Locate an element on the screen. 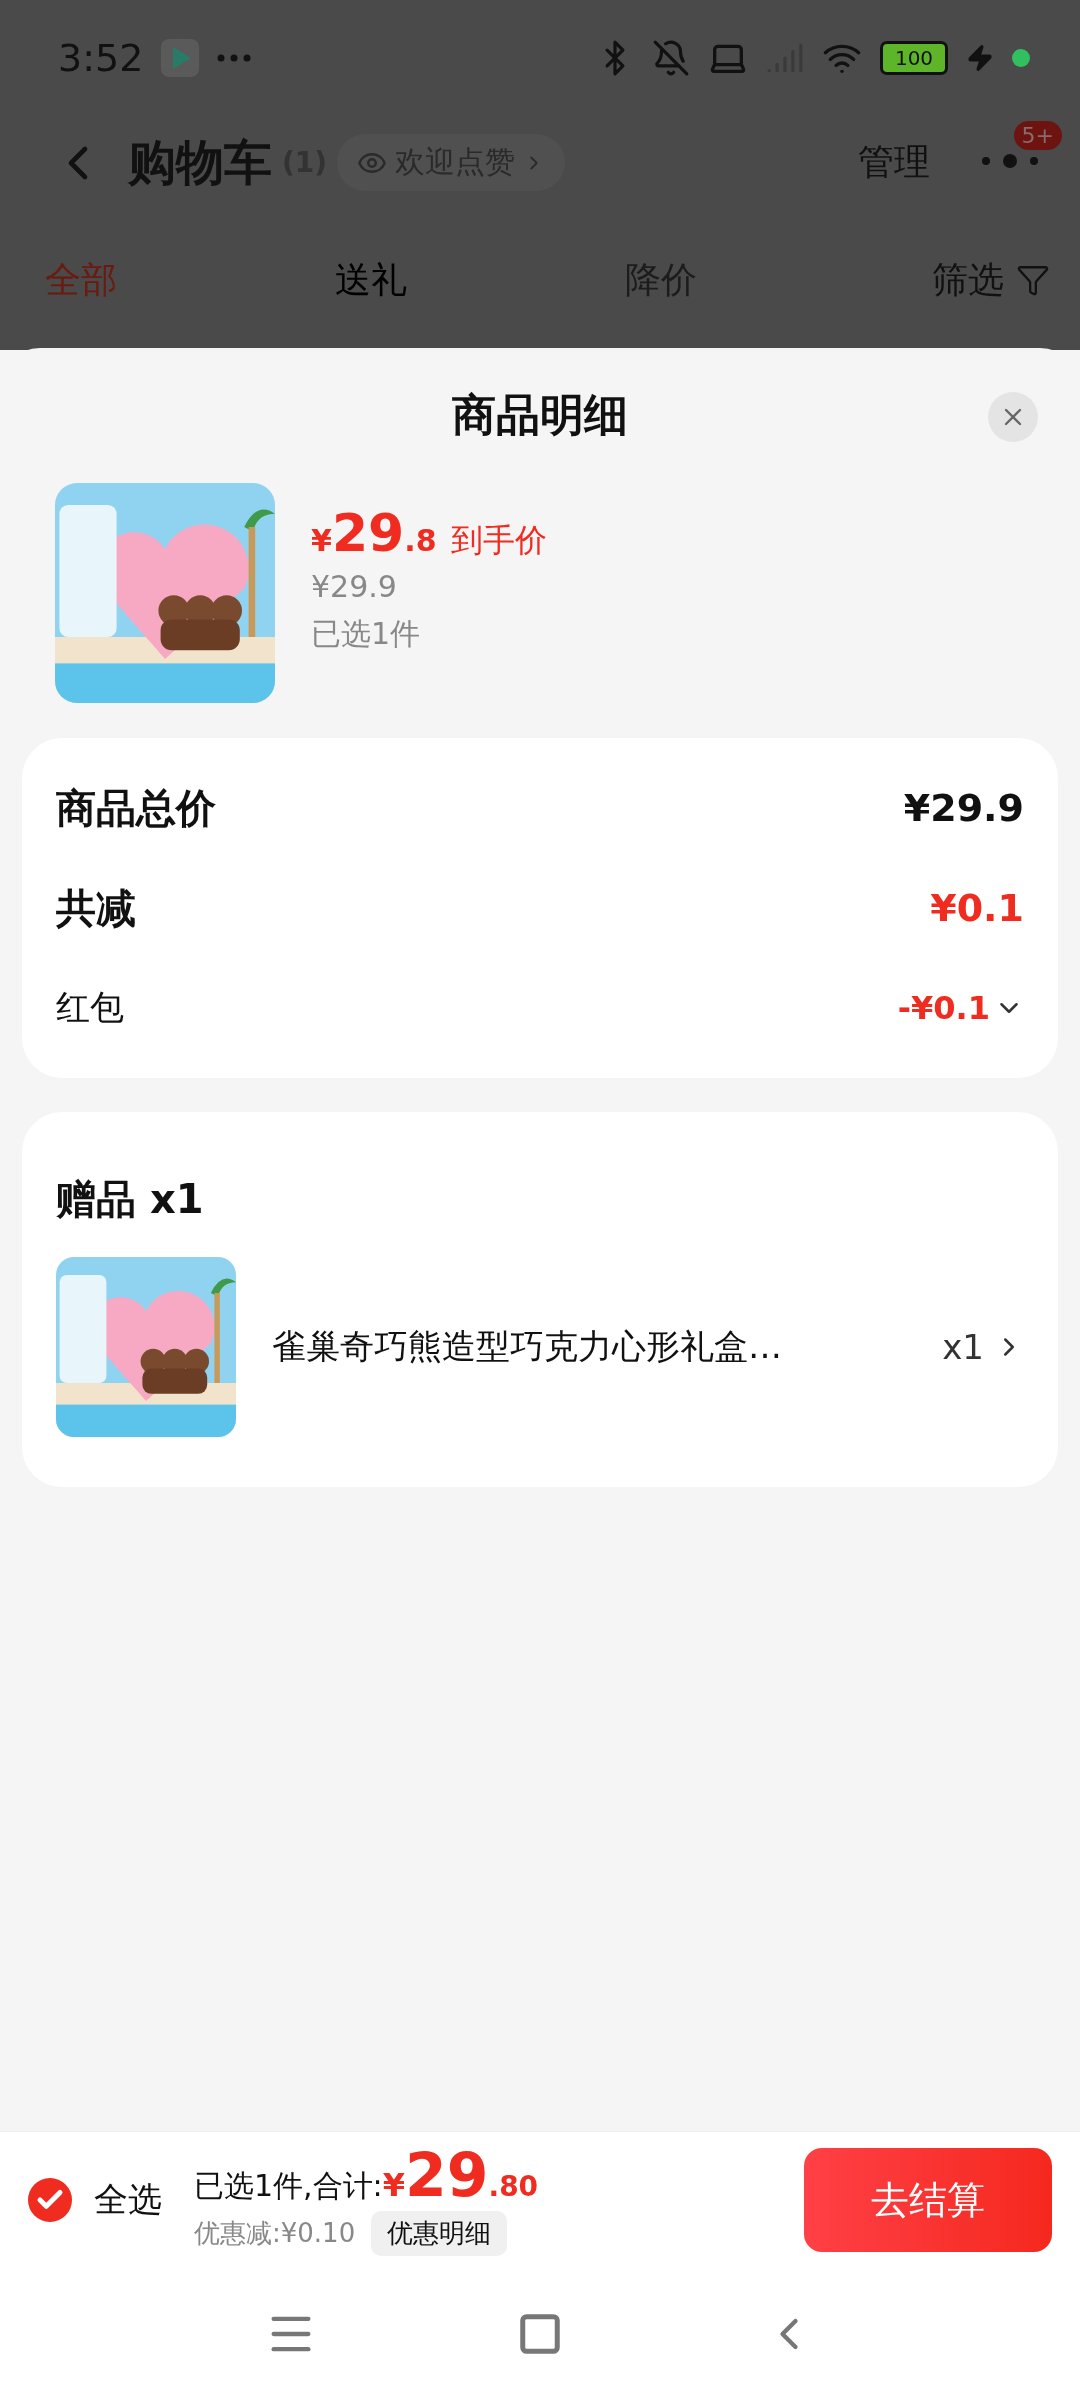 The width and height of the screenshot is (1080, 2400). summary-label: 红包 is located at coordinates (90, 1007).